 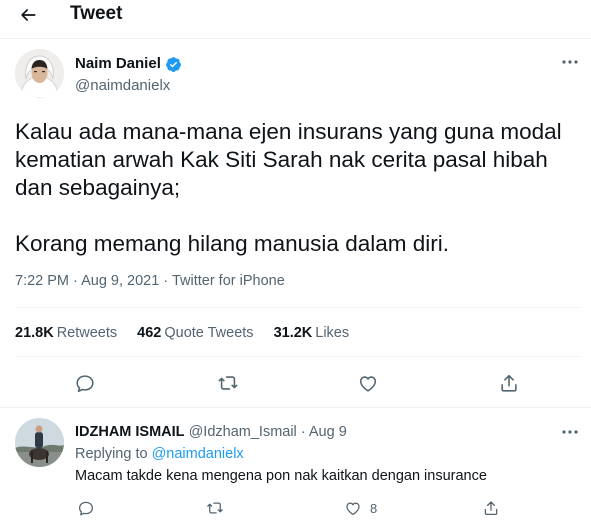 I want to click on reply-date: Aug 9, so click(x=328, y=432).